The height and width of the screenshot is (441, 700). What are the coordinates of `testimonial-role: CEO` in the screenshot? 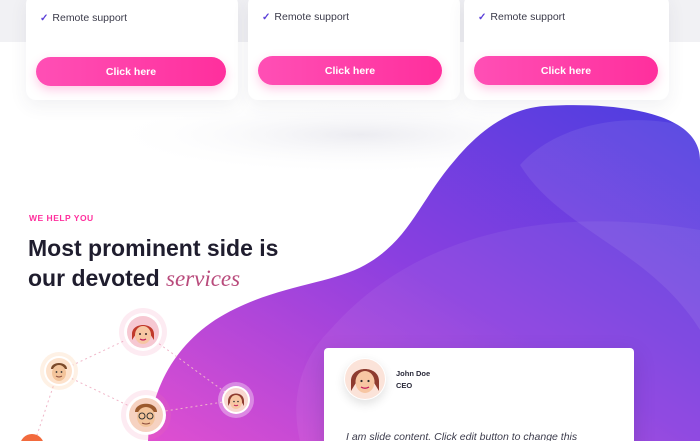 It's located at (404, 385).